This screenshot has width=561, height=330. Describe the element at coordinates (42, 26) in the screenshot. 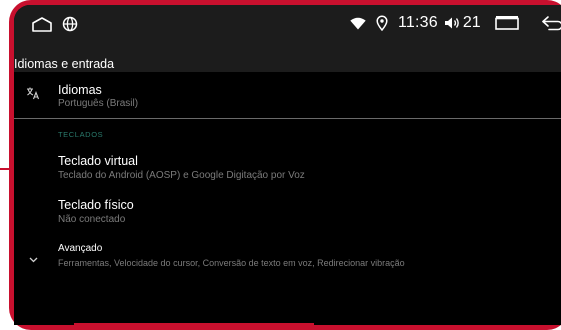

I see `home-icon` at that location.